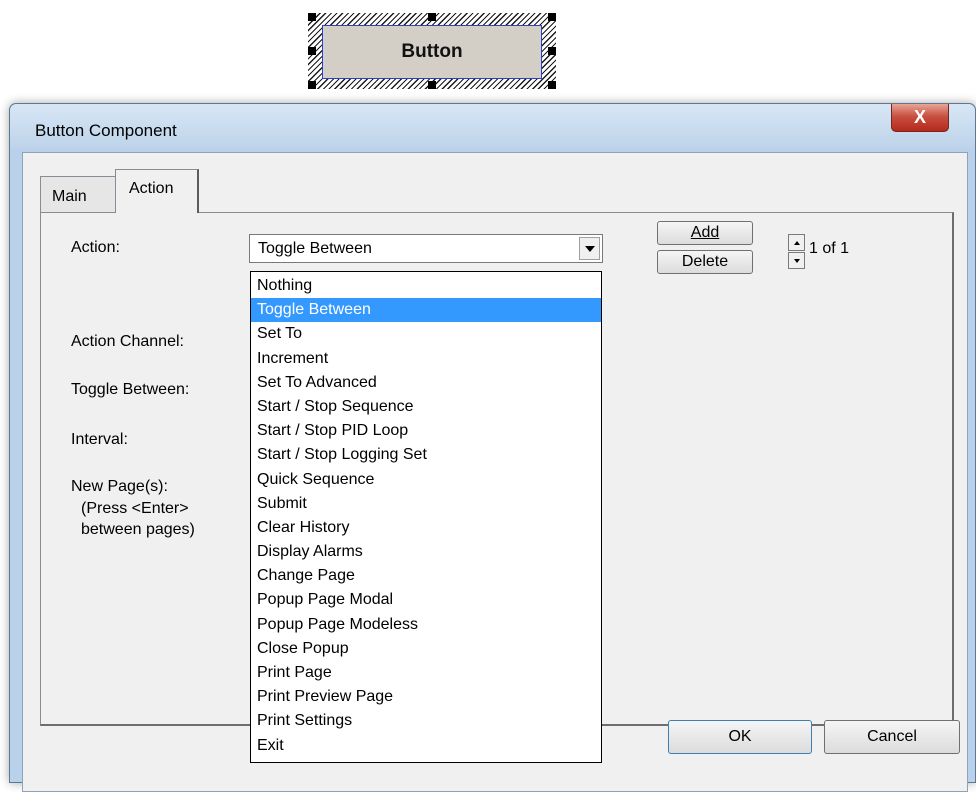 This screenshot has width=976, height=792. What do you see at coordinates (138, 529) in the screenshot?
I see `new-pages-hint-line2: between pages)` at bounding box center [138, 529].